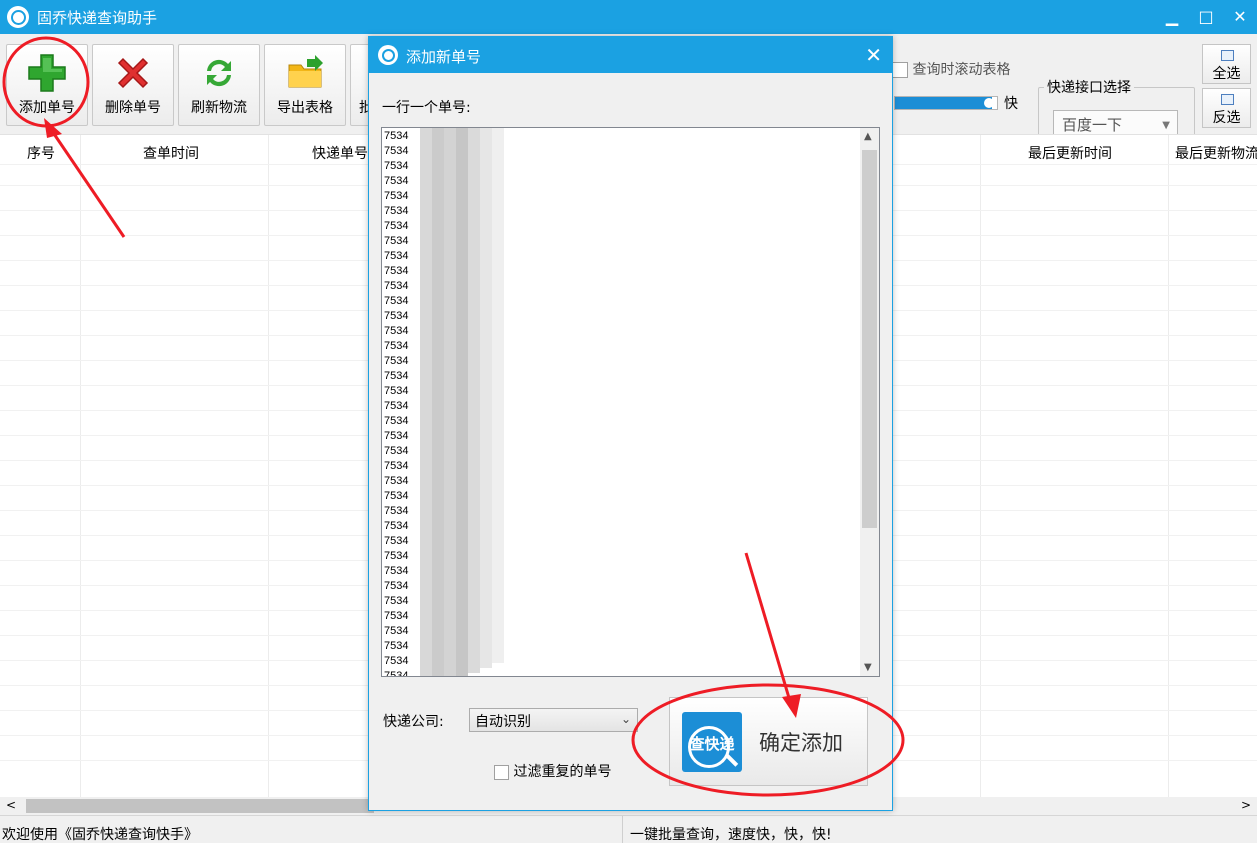 The height and width of the screenshot is (843, 1257). I want to click on speed-slider, so click(946, 103).